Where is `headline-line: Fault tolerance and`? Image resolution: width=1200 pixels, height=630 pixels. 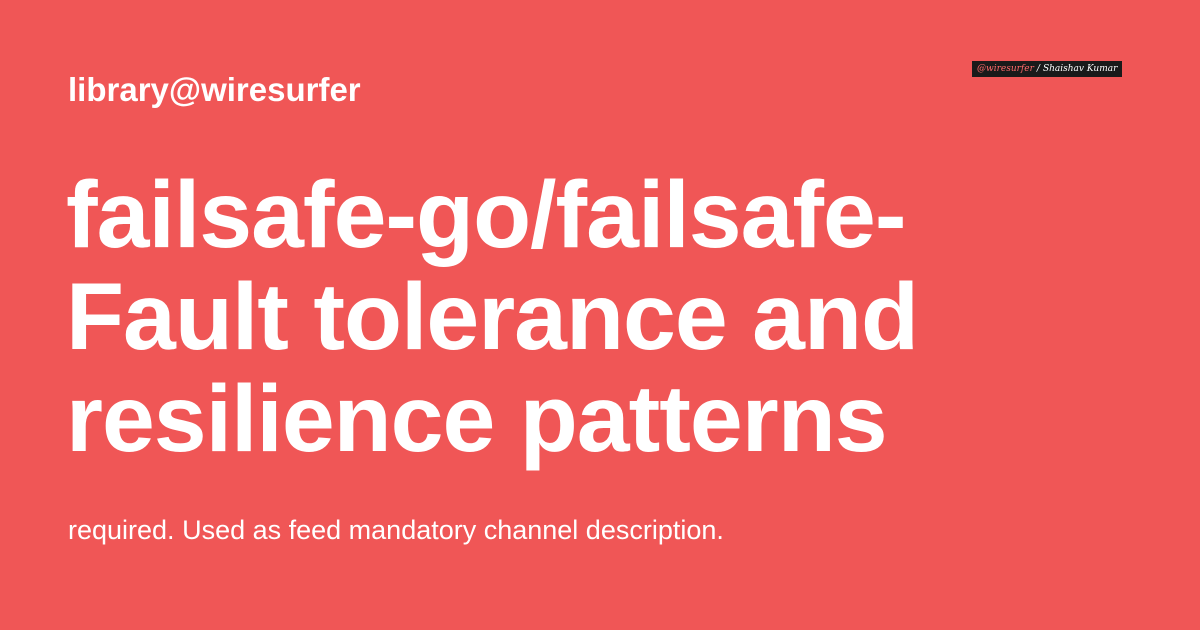 headline-line: Fault tolerance and is located at coordinates (492, 317).